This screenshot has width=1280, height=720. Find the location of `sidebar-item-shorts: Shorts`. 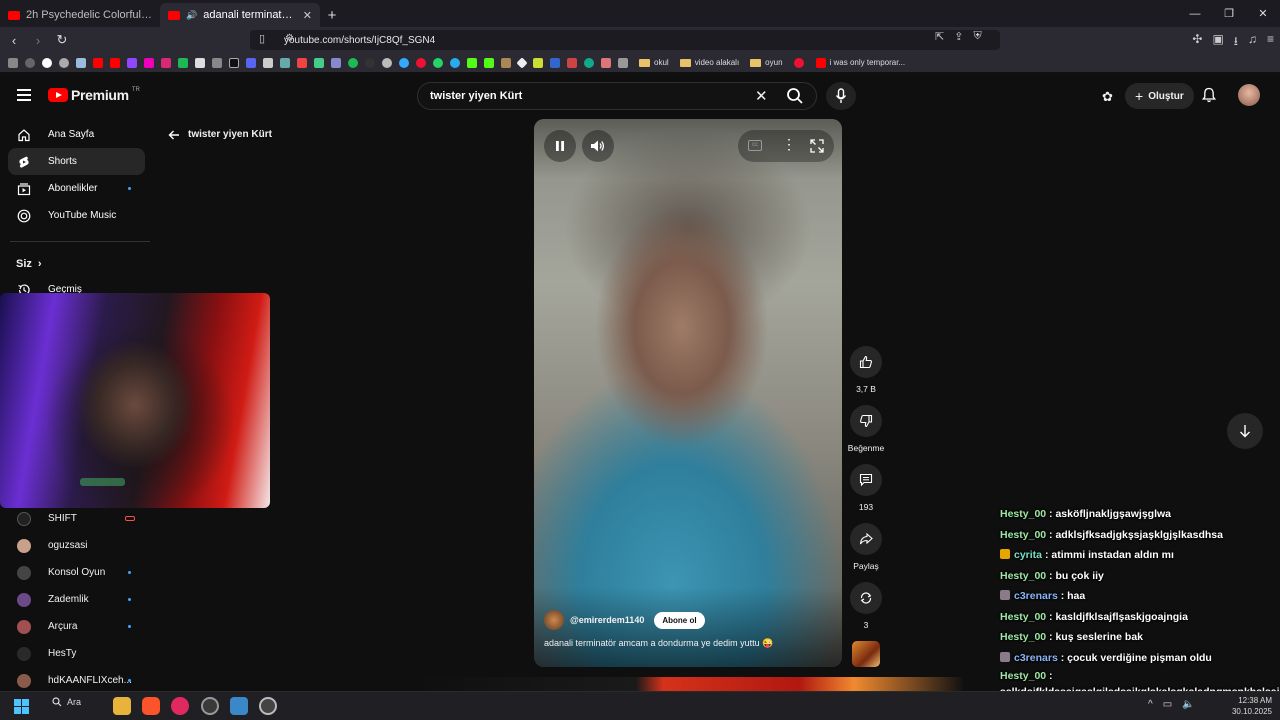

sidebar-item-shorts: Shorts is located at coordinates (76, 161).